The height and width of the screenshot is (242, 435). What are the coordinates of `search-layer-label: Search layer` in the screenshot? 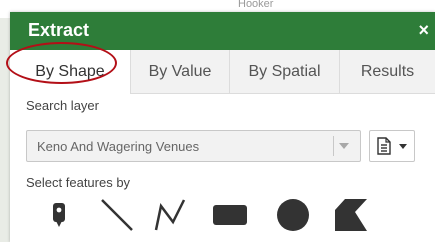 It's located at (62, 105).